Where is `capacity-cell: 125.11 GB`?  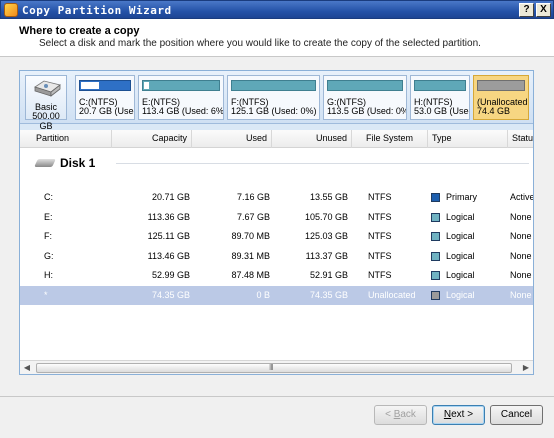 capacity-cell: 125.11 GB is located at coordinates (168, 236).